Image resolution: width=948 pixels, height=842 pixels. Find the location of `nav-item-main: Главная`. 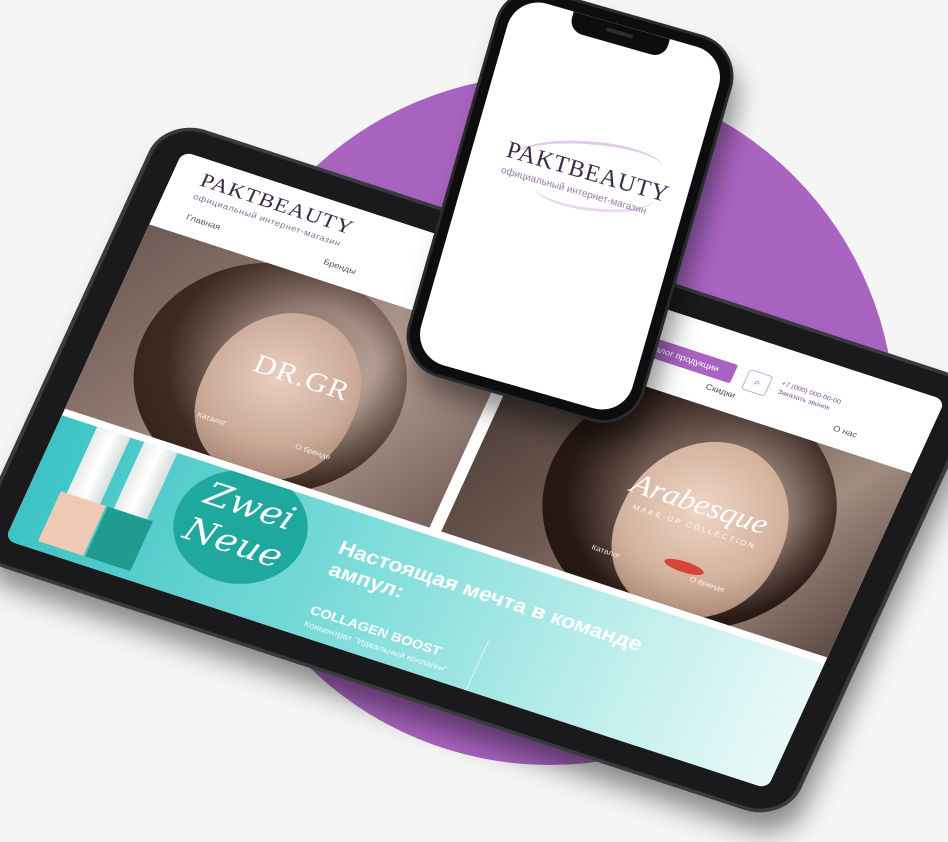

nav-item-main: Главная is located at coordinates (203, 221).